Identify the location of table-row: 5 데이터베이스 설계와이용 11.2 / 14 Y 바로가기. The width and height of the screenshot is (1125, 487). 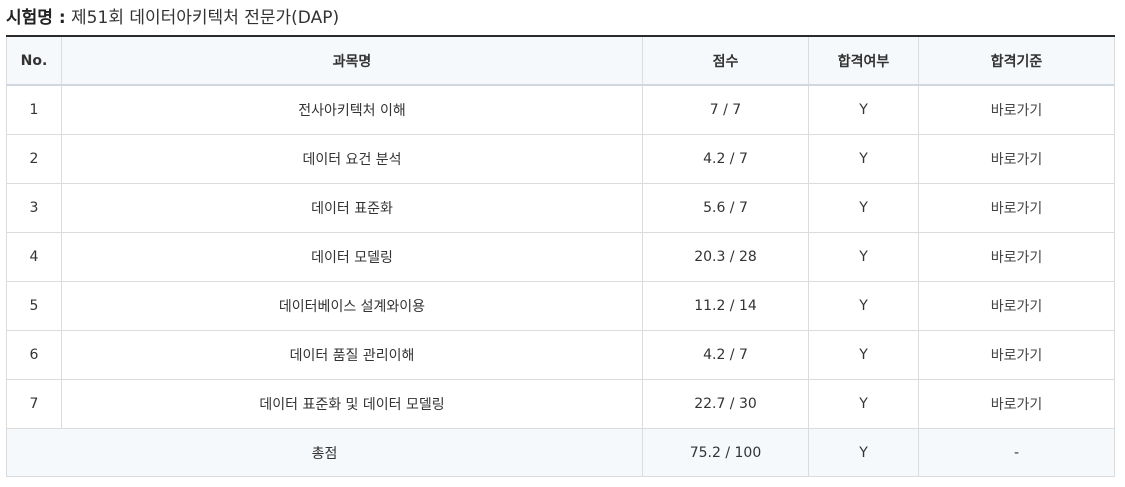
(560, 306).